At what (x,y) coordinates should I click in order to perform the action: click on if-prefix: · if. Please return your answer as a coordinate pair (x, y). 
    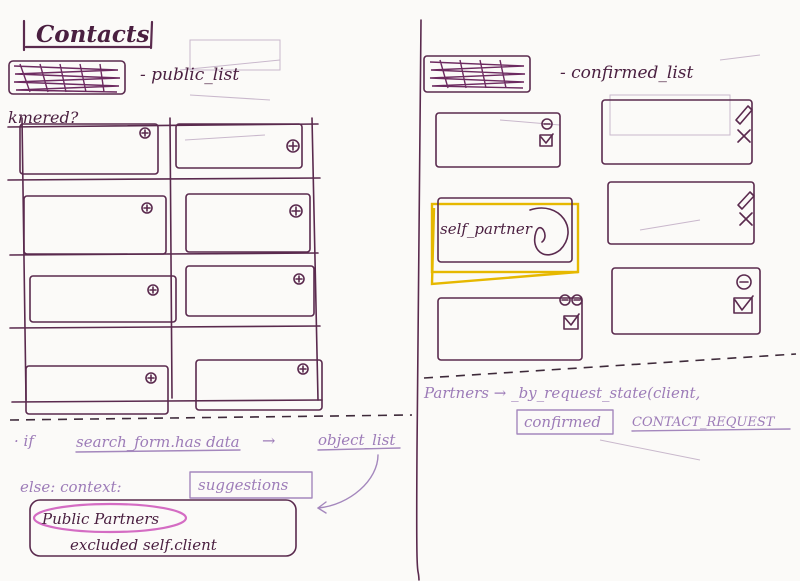
    Looking at the image, I should click on (25, 441).